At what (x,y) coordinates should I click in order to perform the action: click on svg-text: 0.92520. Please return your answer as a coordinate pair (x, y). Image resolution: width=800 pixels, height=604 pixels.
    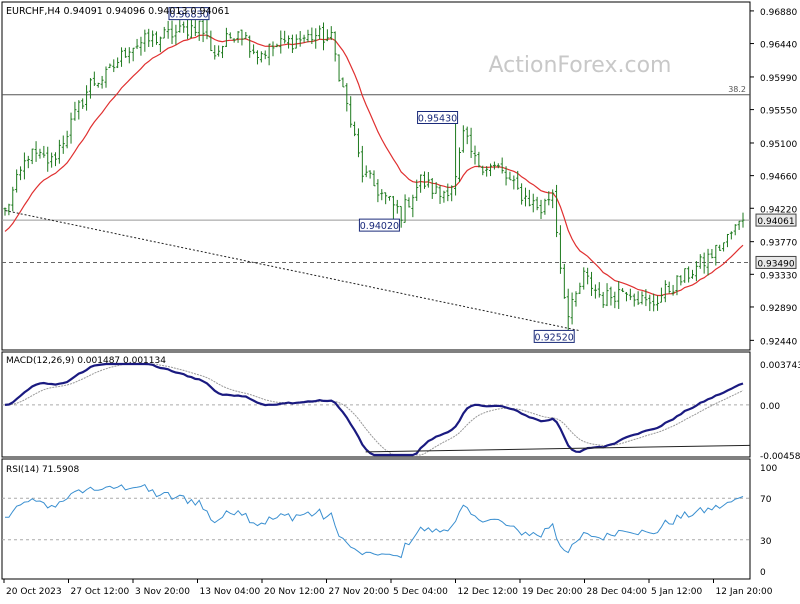
    Looking at the image, I should click on (554, 337).